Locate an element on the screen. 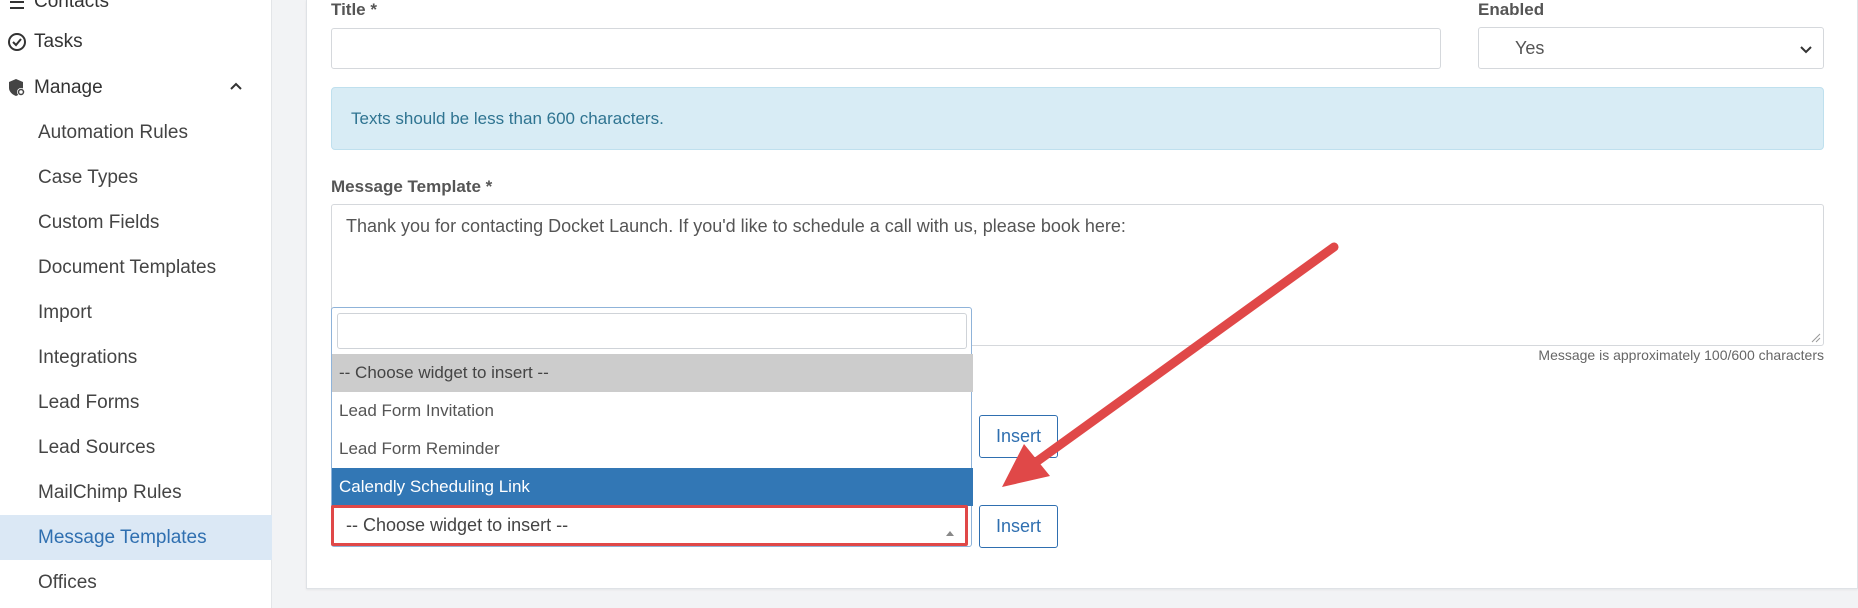  sidebar-item-label: Manage is located at coordinates (68, 87).